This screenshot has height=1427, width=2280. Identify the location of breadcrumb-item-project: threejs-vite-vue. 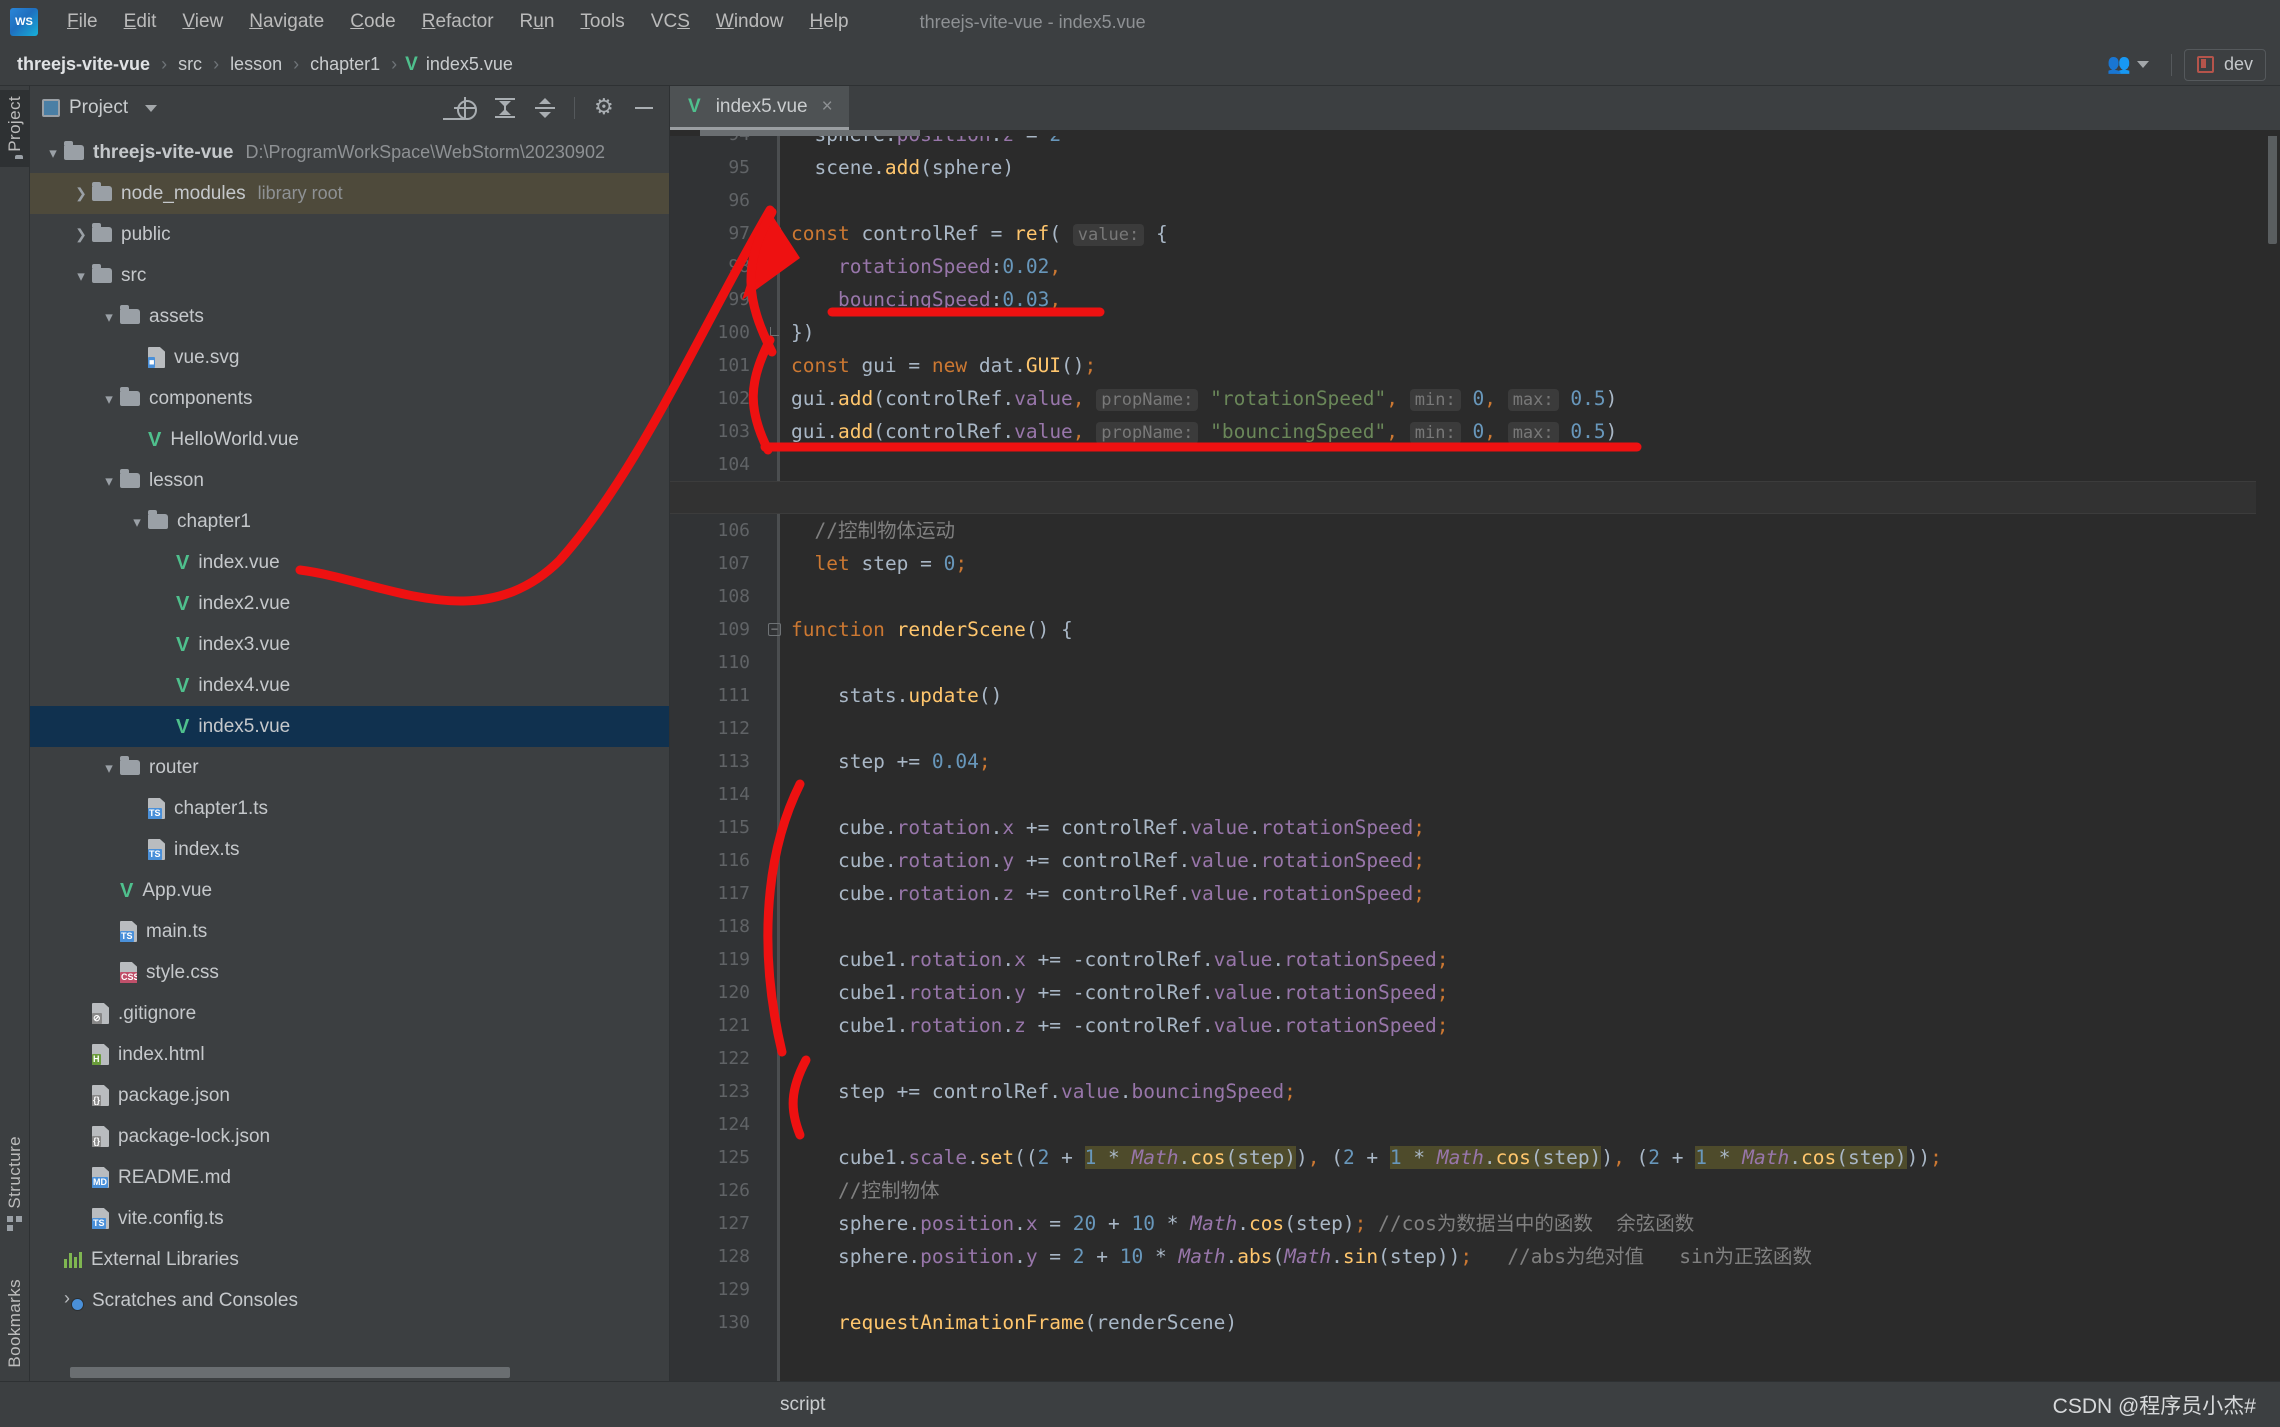
(83, 64).